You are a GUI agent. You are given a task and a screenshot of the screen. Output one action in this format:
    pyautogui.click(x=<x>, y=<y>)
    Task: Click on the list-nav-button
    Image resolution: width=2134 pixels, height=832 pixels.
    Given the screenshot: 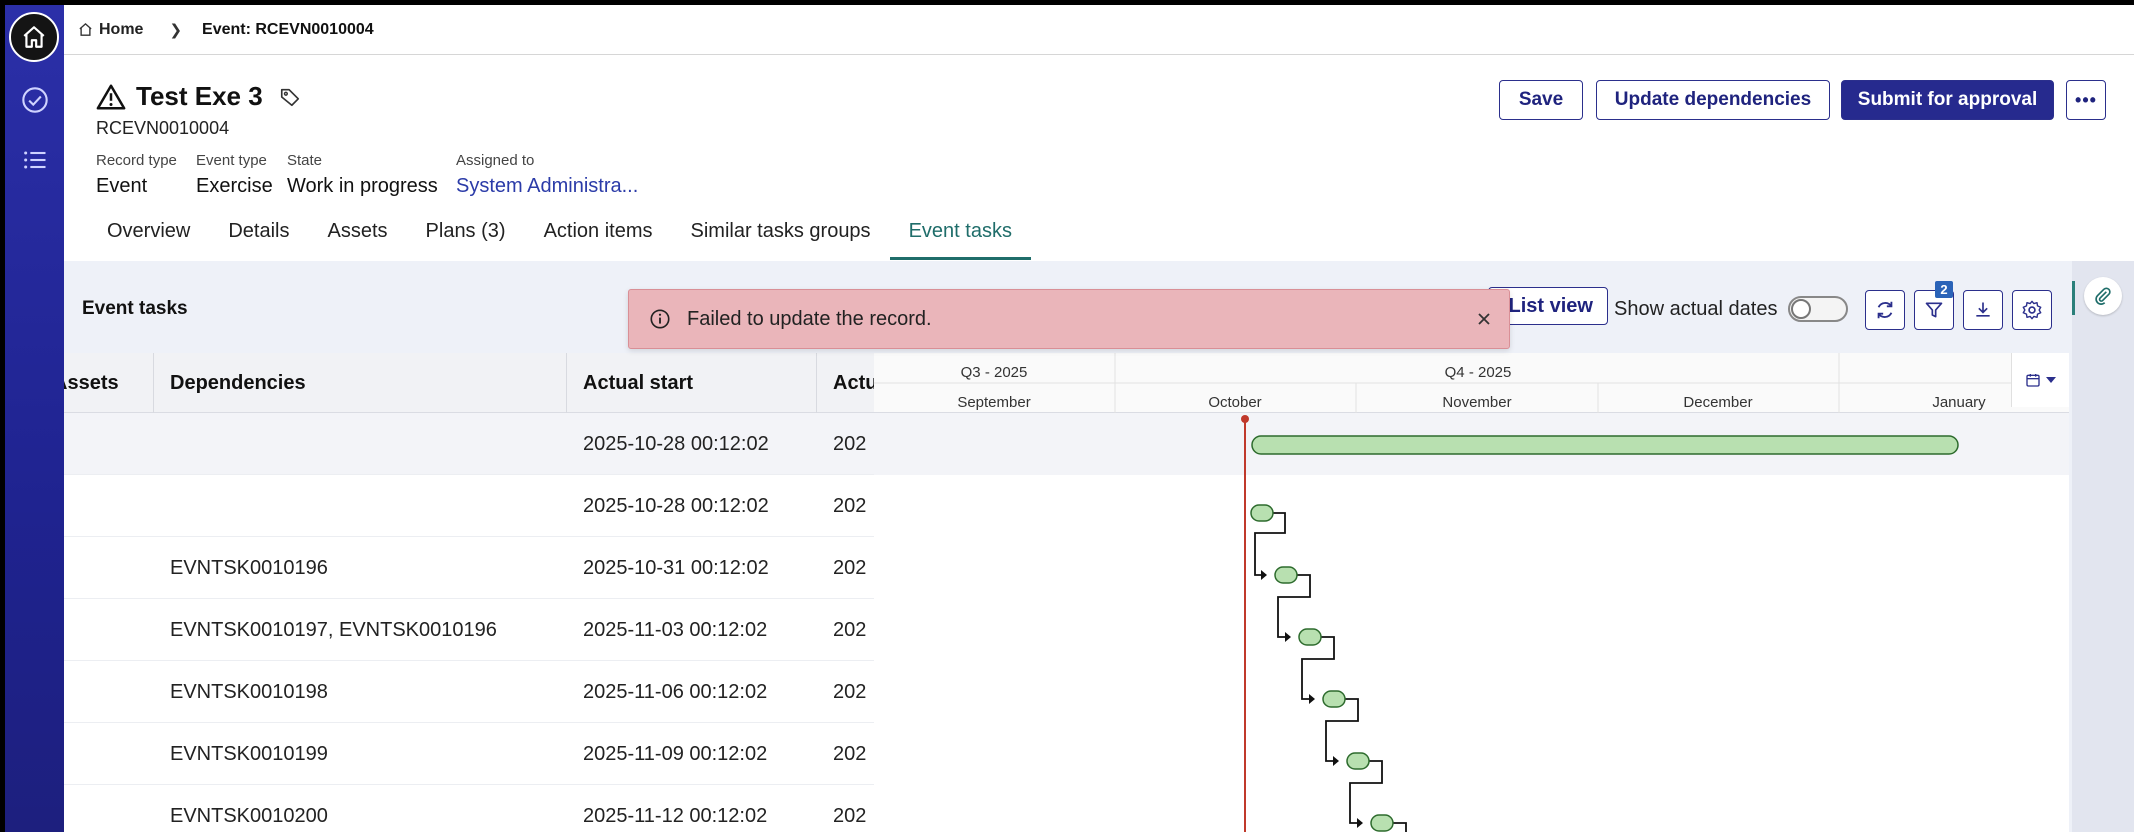 What is the action you would take?
    pyautogui.click(x=35, y=160)
    